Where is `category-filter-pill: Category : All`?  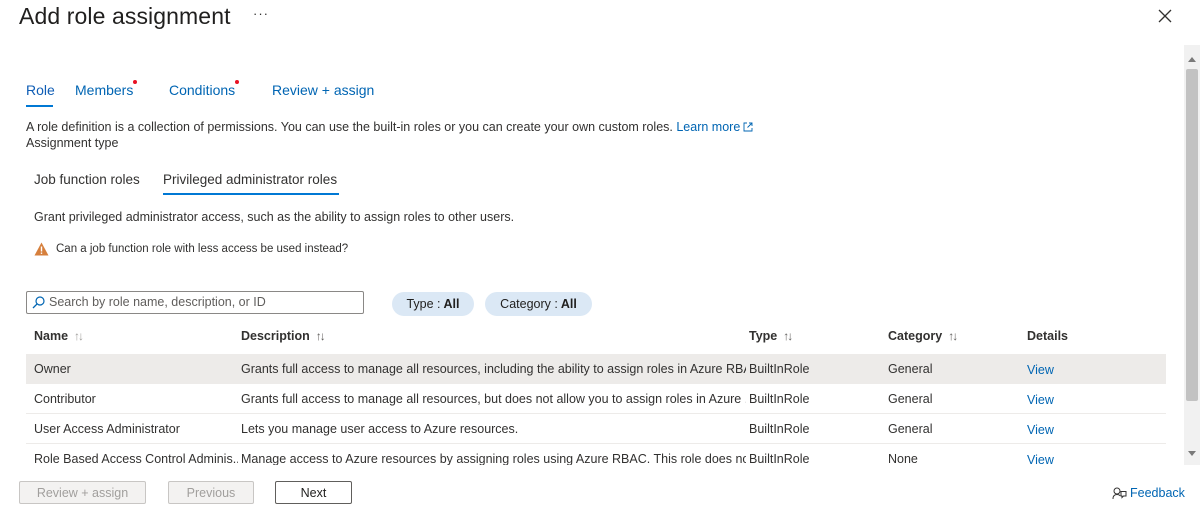 category-filter-pill: Category : All is located at coordinates (538, 304).